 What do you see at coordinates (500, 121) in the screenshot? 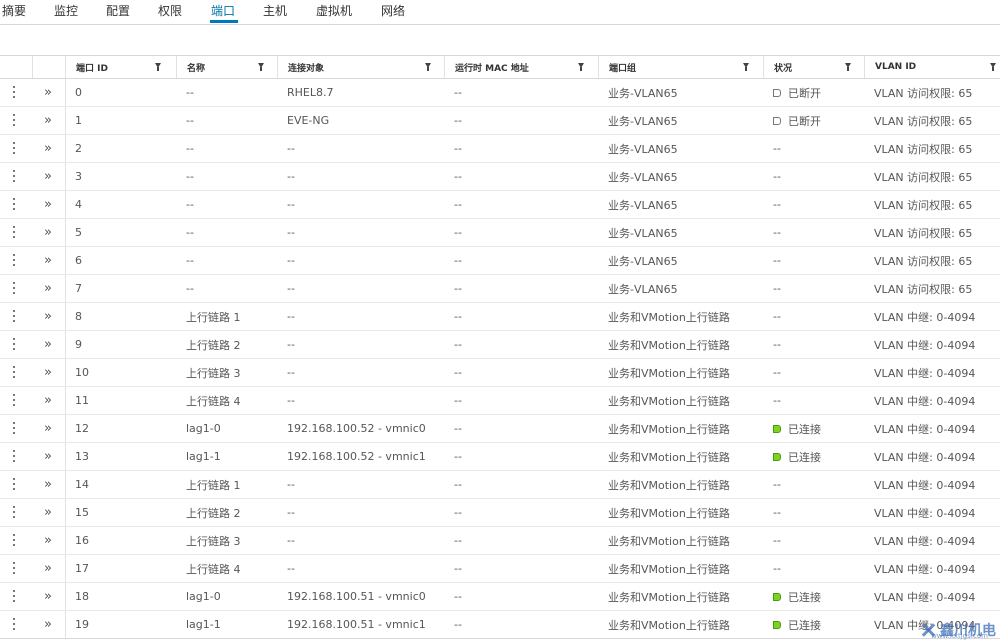
I see `table-row: » 1 -- EVE-NG -- 业务-VLAN65 已断开 VLAN 访问权限: 65` at bounding box center [500, 121].